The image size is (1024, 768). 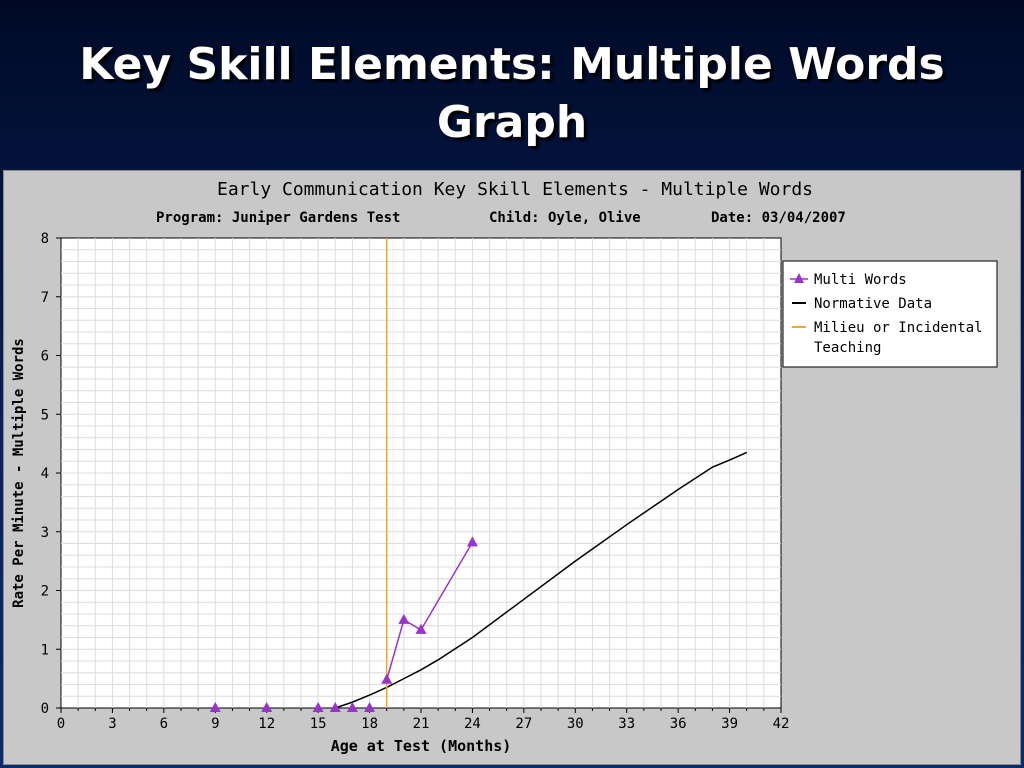 What do you see at coordinates (45, 650) in the screenshot?
I see `y-tick-label: 1` at bounding box center [45, 650].